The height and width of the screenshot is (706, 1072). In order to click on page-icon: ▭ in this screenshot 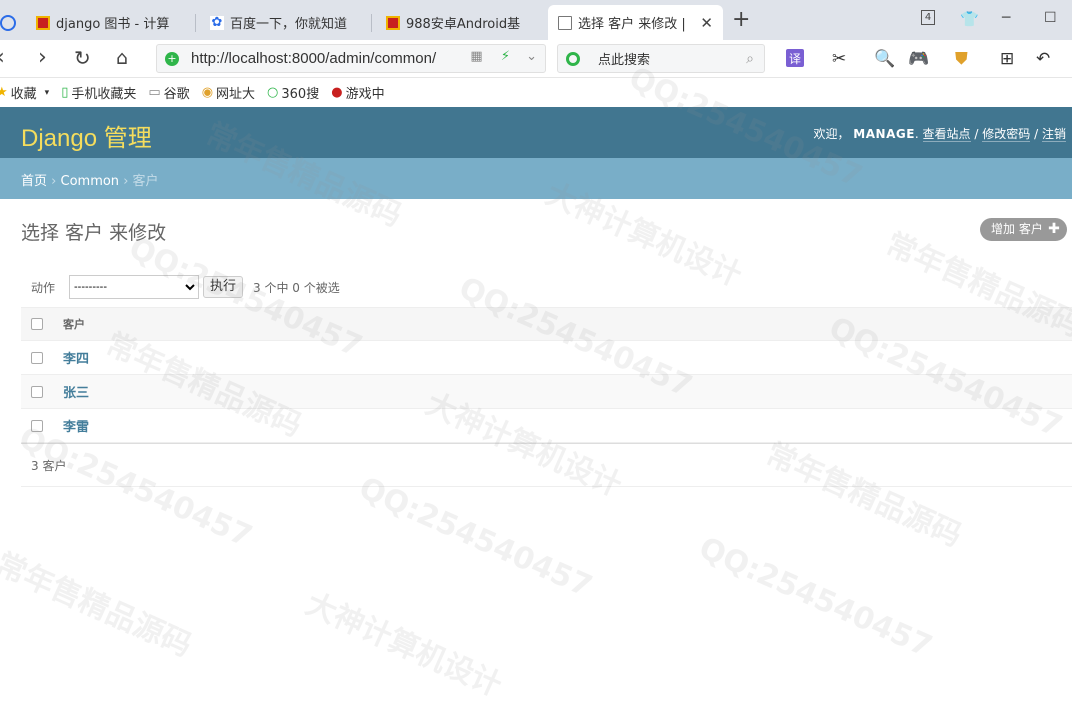, I will do `click(154, 92)`.